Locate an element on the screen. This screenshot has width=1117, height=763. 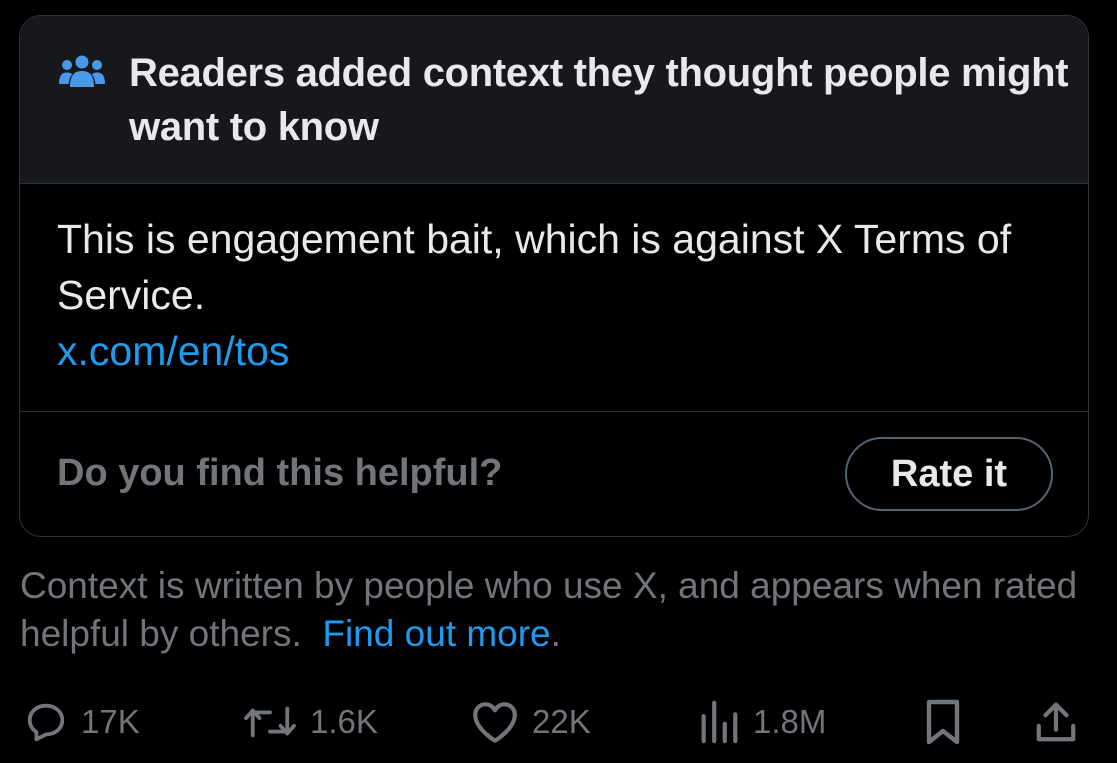
views-icon is located at coordinates (719, 722).